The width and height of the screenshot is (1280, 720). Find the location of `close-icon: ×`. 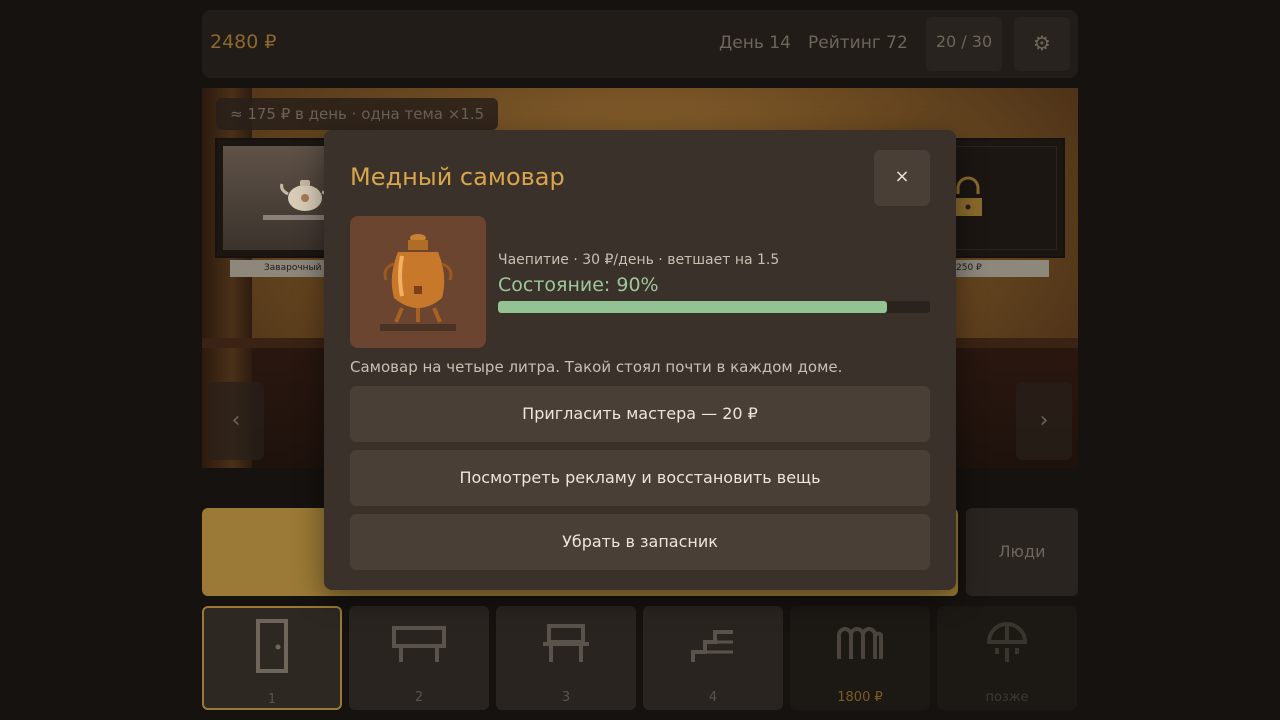

close-icon: × is located at coordinates (902, 176).